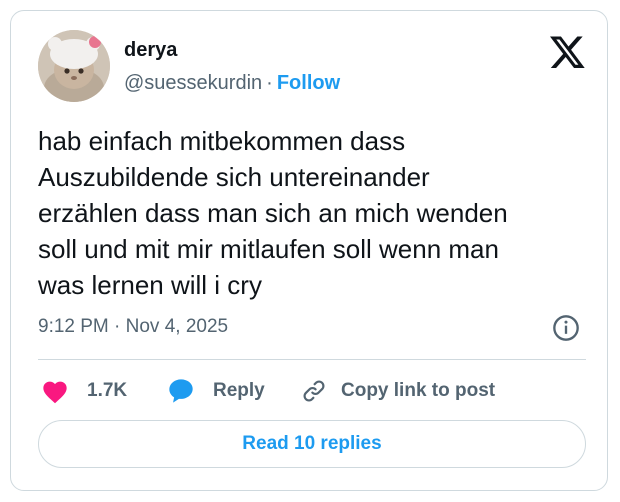 The width and height of the screenshot is (620, 502). What do you see at coordinates (84, 391) in the screenshot?
I see `like-button: 1.7K` at bounding box center [84, 391].